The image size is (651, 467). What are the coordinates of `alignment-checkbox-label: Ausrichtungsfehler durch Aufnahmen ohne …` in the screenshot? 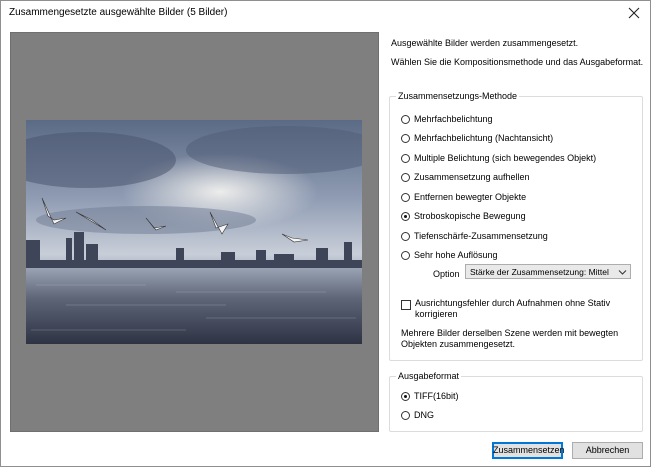 It's located at (513, 308).